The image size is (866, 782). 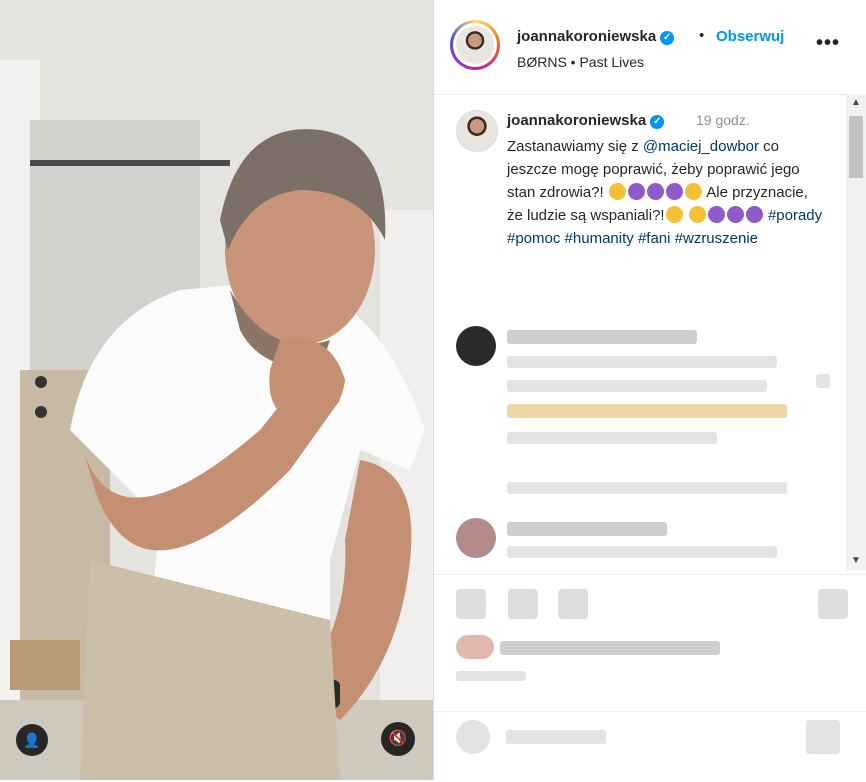 What do you see at coordinates (523, 604) in the screenshot?
I see `comment-icon` at bounding box center [523, 604].